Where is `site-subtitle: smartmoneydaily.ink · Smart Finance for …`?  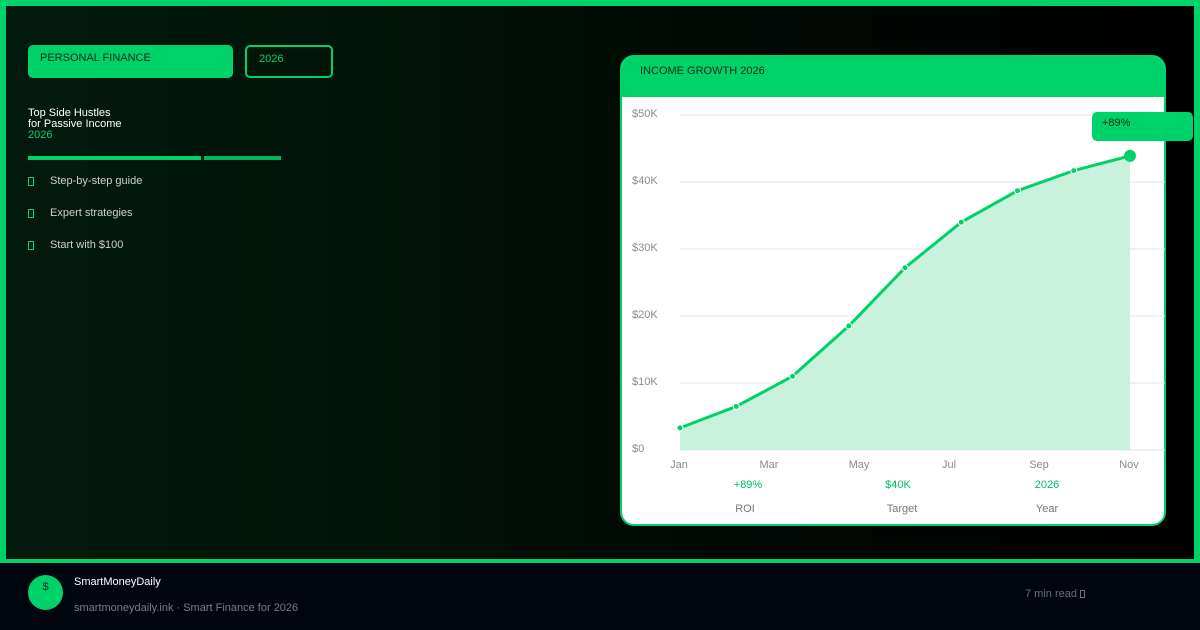 site-subtitle: smartmoneydaily.ink · Smart Finance for … is located at coordinates (186, 608).